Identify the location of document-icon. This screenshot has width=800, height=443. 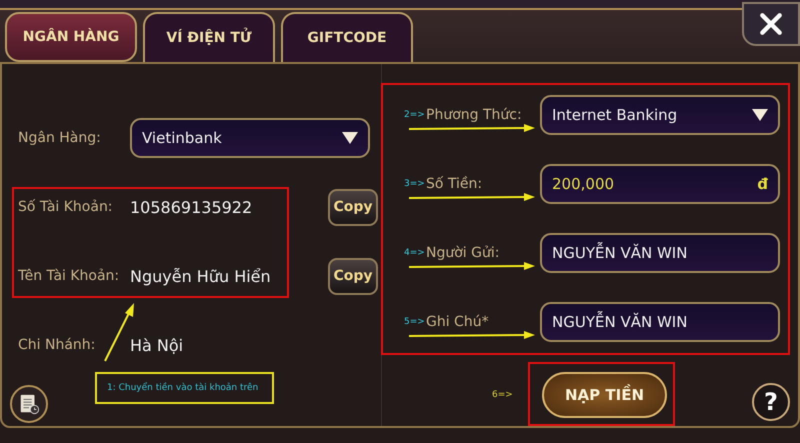
(29, 404).